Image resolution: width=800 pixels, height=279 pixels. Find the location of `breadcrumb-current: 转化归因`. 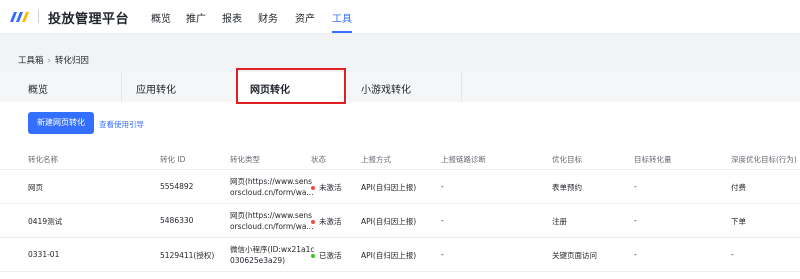

breadcrumb-current: 转化归因 is located at coordinates (71, 61).